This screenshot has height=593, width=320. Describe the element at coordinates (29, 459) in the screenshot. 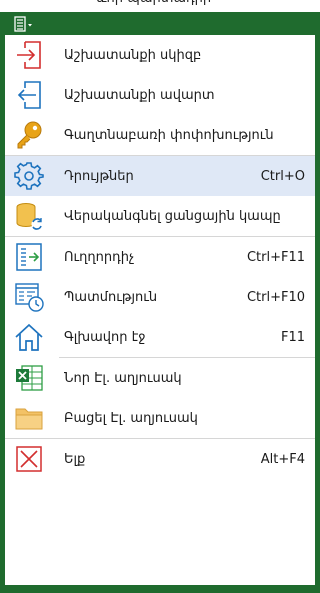

I see `close-x-icon` at that location.